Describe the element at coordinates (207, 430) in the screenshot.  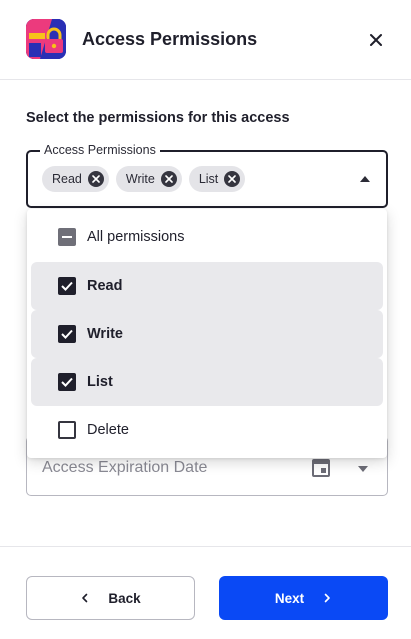
I see `option-delete: Delete` at that location.